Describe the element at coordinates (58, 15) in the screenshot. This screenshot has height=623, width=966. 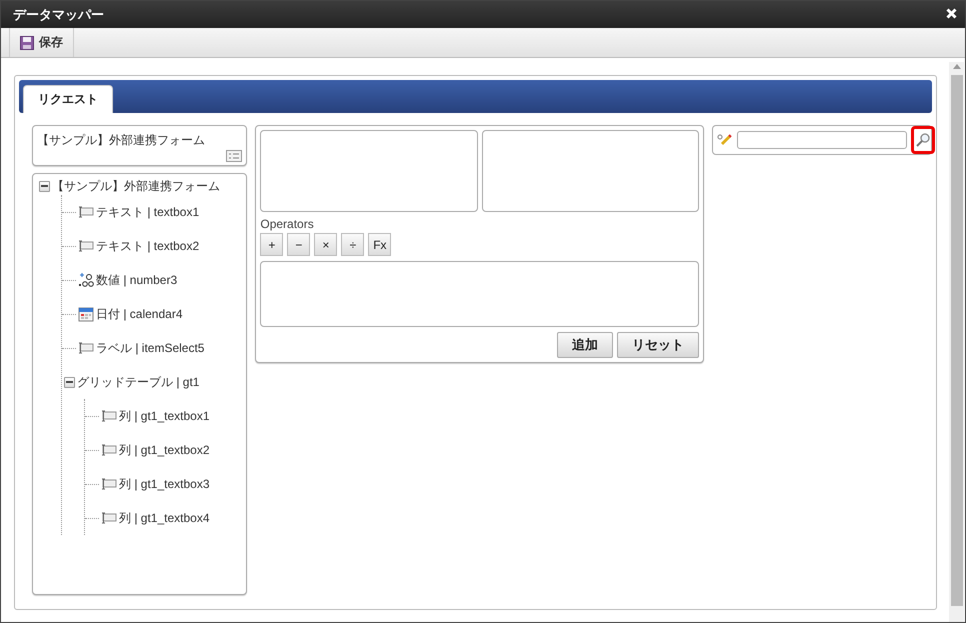
I see `window-title: データマッパー` at that location.